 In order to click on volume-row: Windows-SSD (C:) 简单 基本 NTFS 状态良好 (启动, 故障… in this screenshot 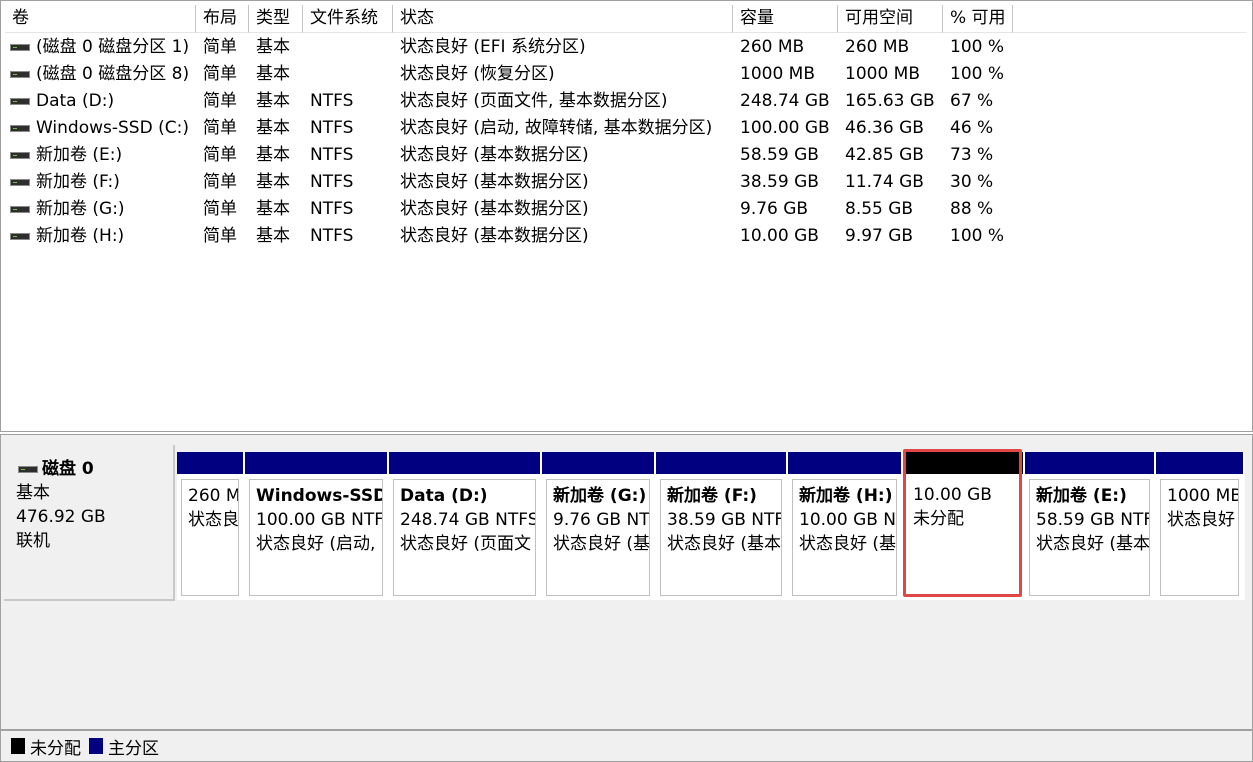, I will do `click(509, 128)`.